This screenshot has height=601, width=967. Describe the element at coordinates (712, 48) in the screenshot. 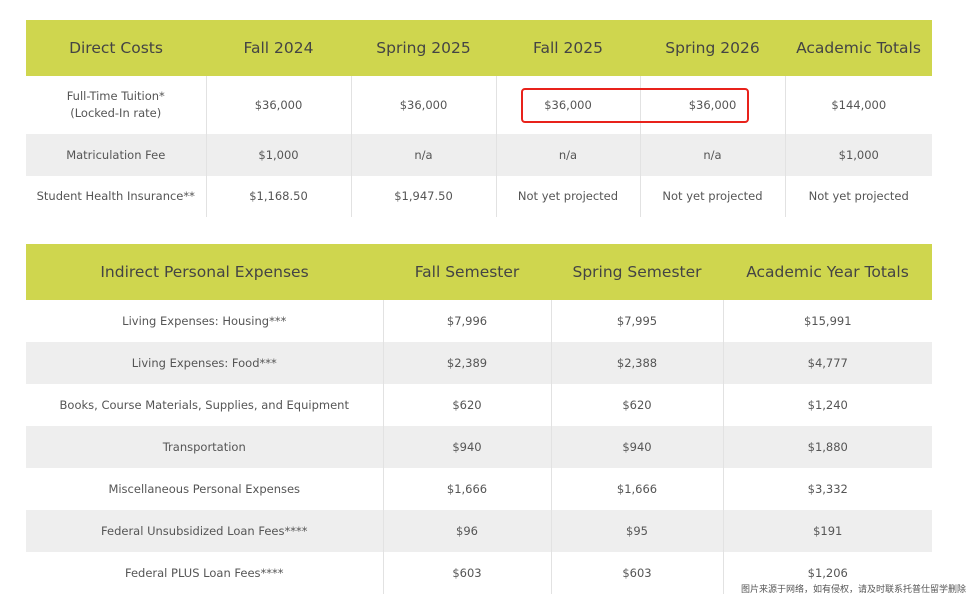

I see `header-spring-2026: Spring 2026` at that location.